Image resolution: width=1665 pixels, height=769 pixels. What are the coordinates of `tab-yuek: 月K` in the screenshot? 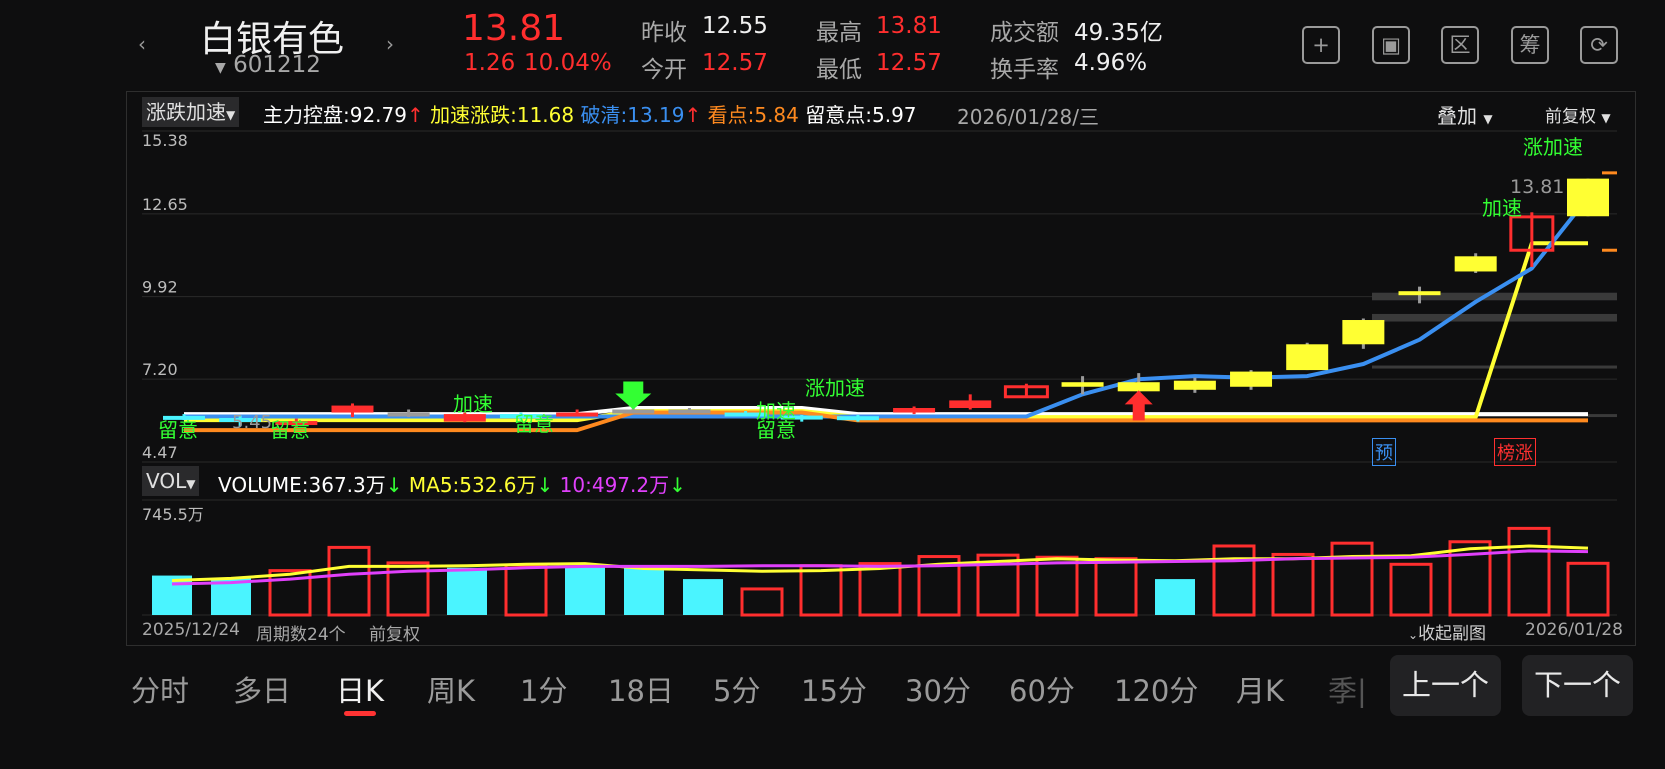 It's located at (1260, 689).